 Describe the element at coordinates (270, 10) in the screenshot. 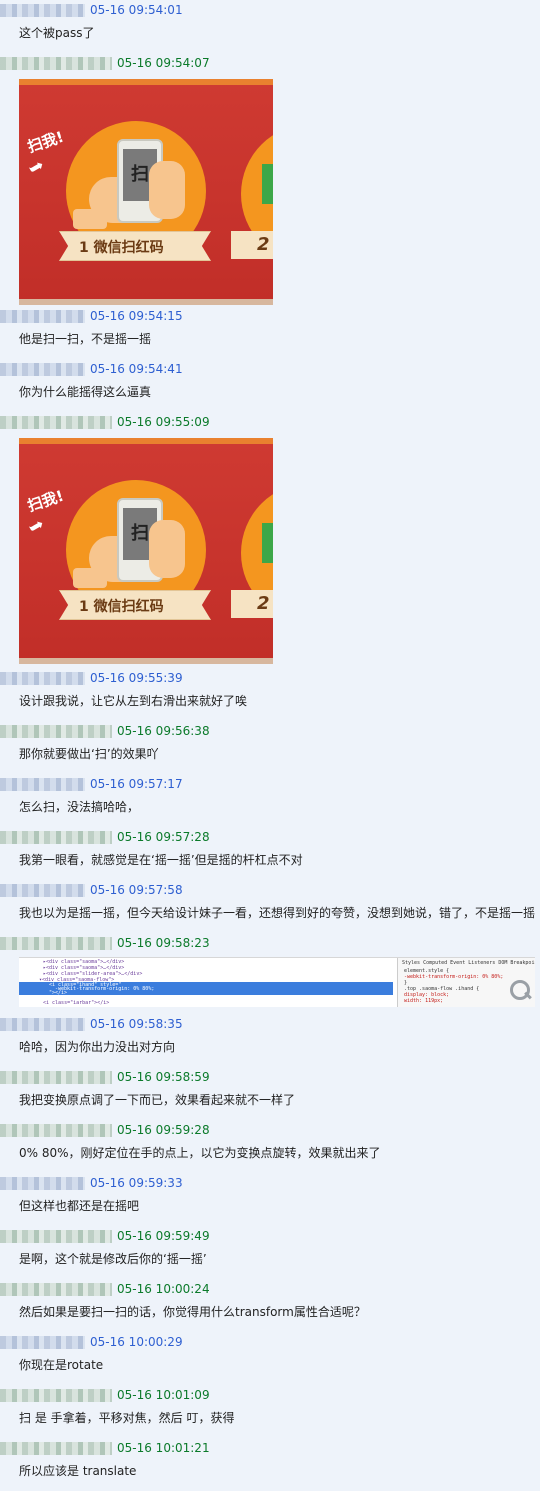

I see `message-header: 05-16 09:54:01` at that location.